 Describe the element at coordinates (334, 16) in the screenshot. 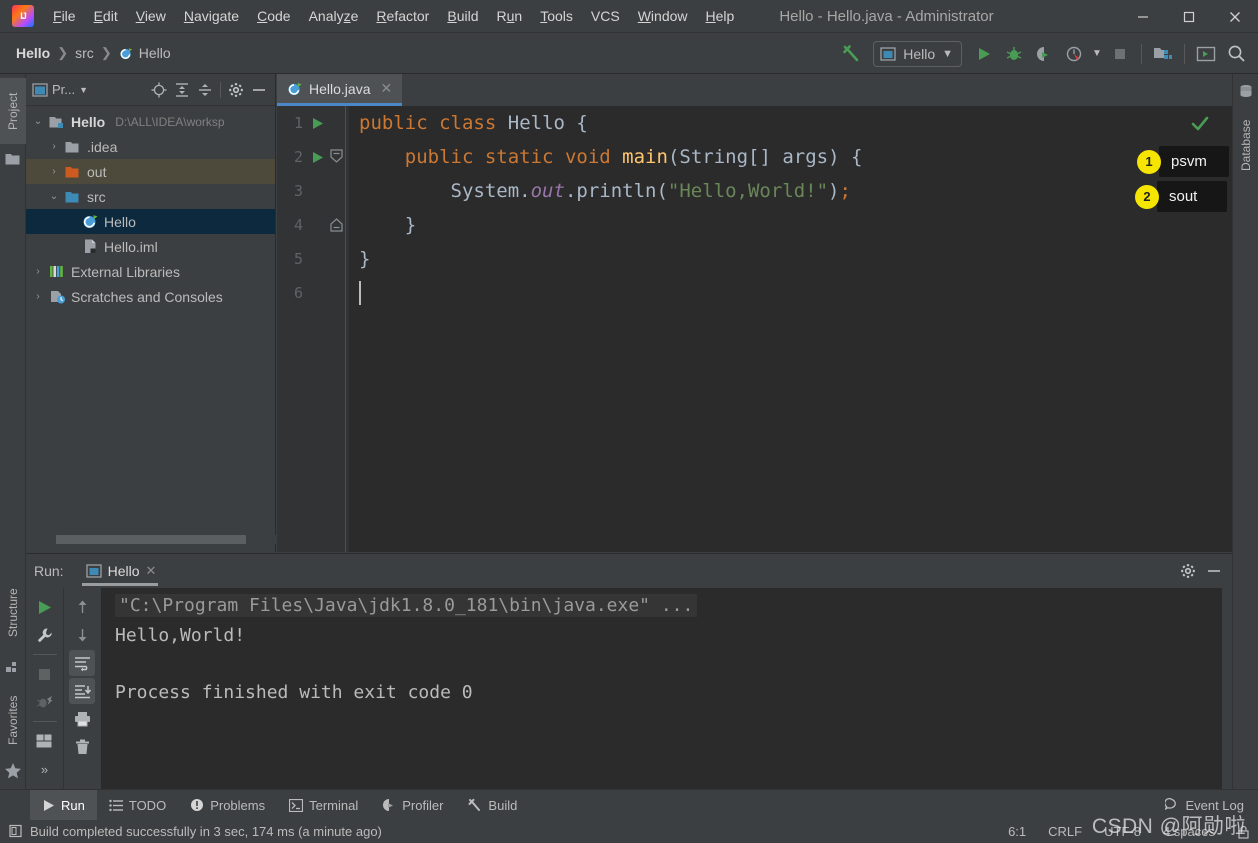

I see `menu-analyze: Analyze` at that location.